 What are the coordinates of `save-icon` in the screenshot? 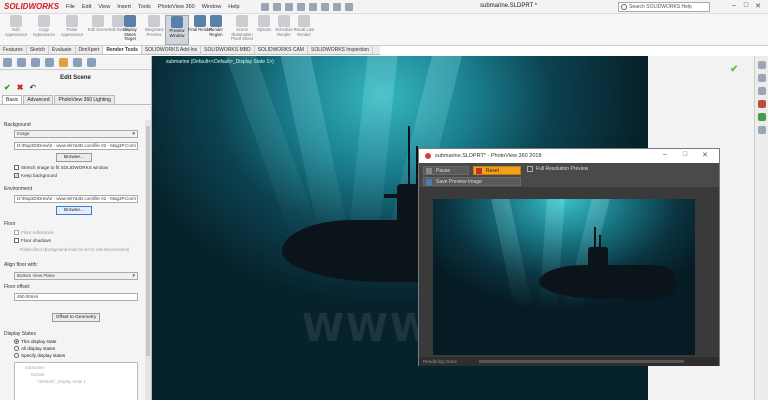 It's located at (288, 6).